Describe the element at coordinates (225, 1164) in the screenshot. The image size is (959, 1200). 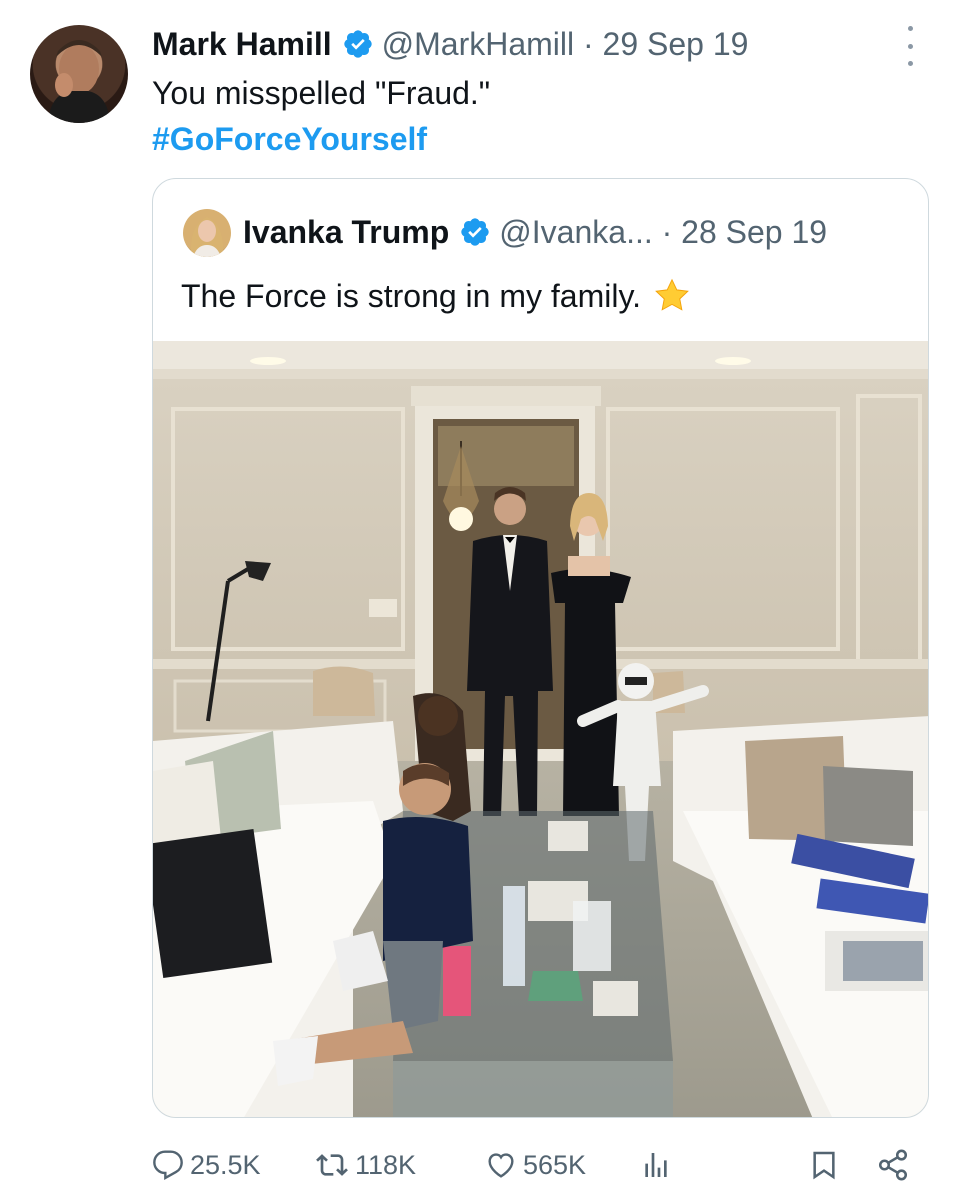
I see `reply-count: 25.5K` at that location.